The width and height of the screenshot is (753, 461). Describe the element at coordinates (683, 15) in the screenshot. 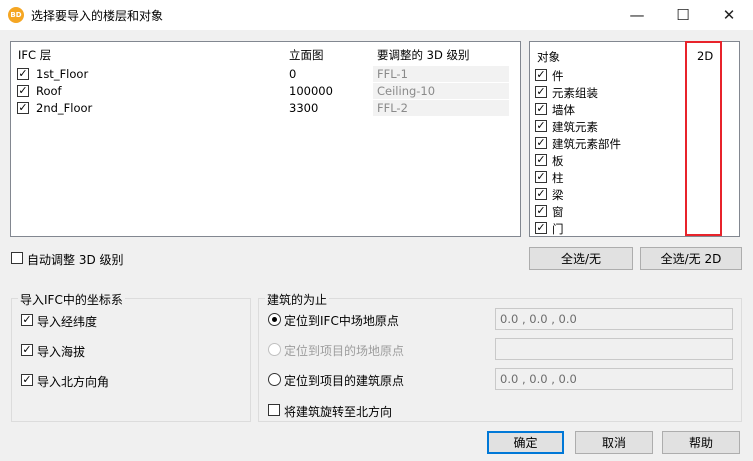

I see `maximize-button: ☐` at that location.